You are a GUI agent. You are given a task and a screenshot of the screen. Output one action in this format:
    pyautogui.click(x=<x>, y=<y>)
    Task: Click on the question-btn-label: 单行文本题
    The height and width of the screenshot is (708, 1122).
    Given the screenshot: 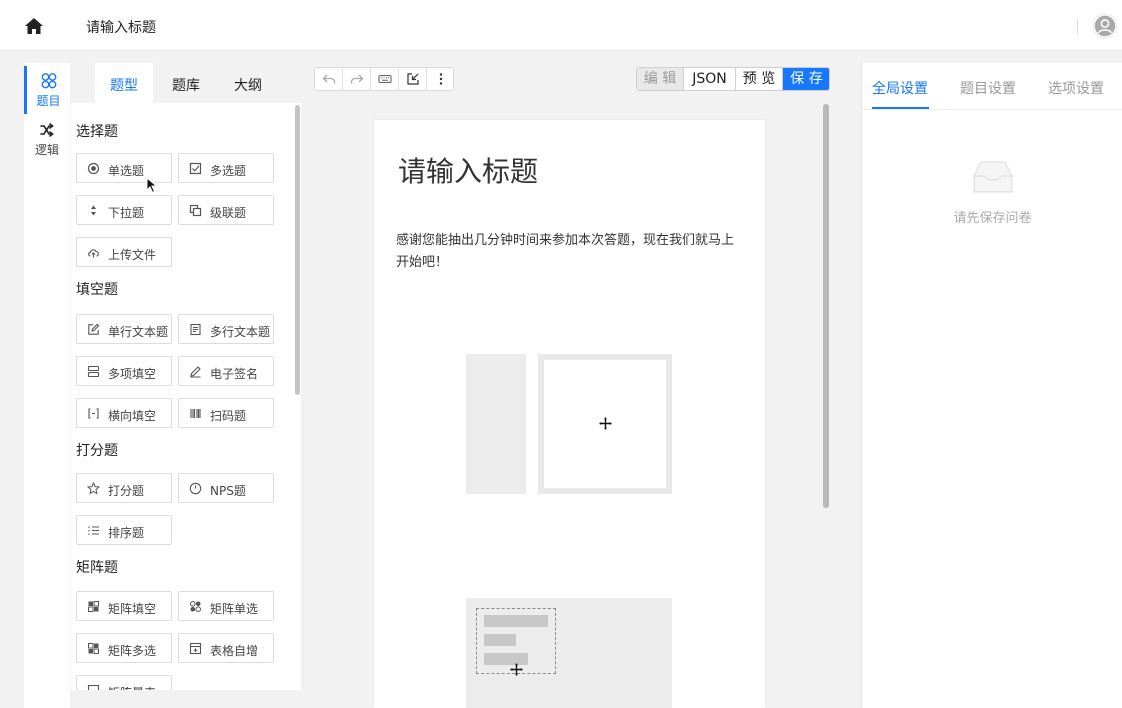 What is the action you would take?
    pyautogui.click(x=138, y=332)
    